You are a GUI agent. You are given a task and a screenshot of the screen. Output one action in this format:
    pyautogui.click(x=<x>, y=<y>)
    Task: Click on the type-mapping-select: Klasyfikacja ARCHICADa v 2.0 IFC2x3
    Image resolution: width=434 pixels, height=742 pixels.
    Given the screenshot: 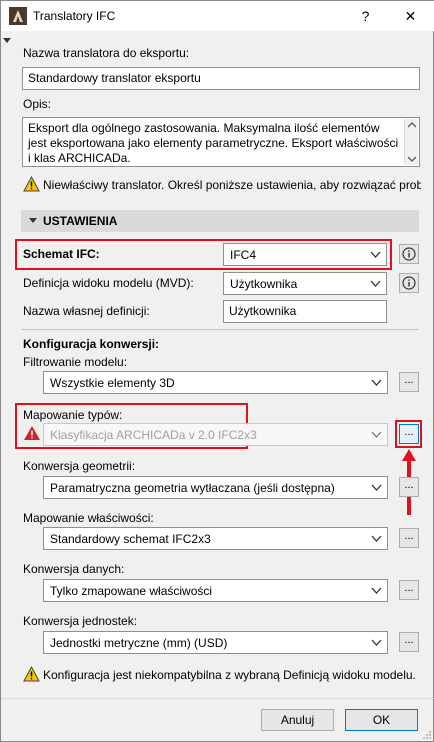 What is the action you would take?
    pyautogui.click(x=215, y=434)
    